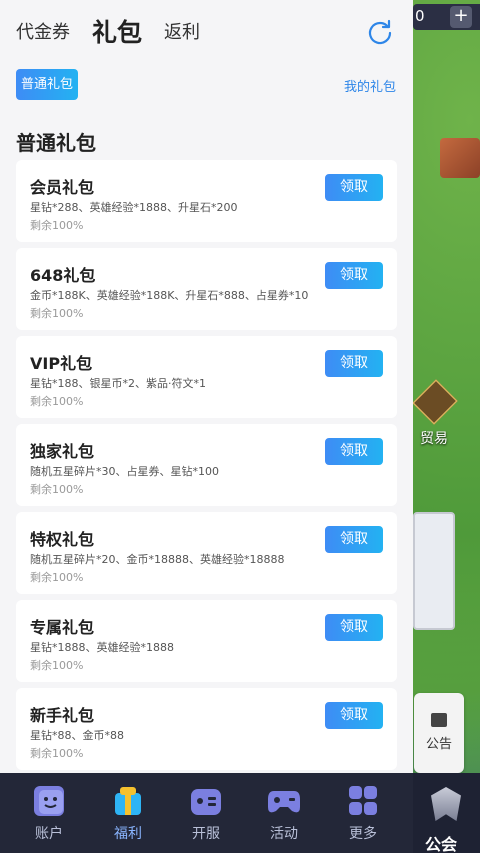  I want to click on filter-chip-normal: 普通礼包, so click(47, 84).